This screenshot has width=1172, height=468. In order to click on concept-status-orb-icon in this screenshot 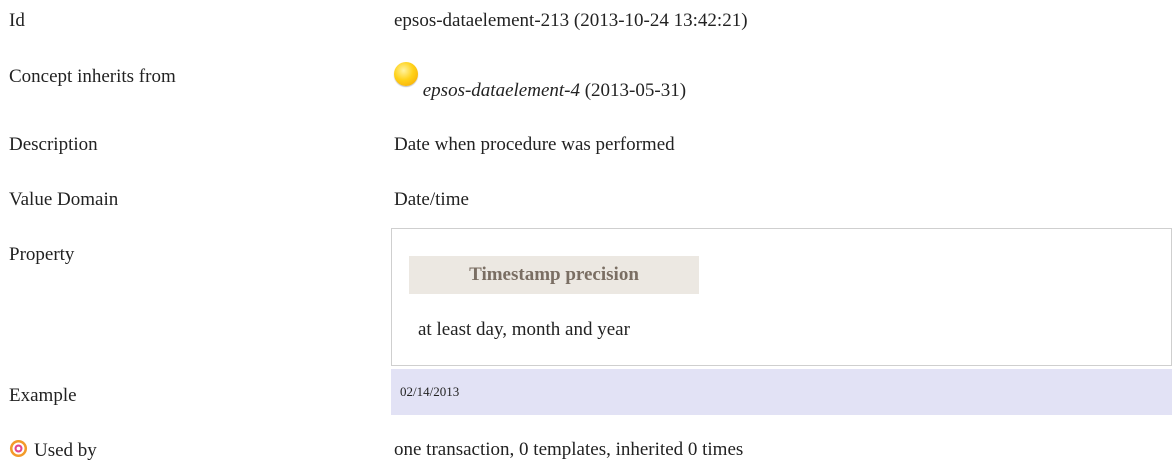, I will do `click(406, 74)`.